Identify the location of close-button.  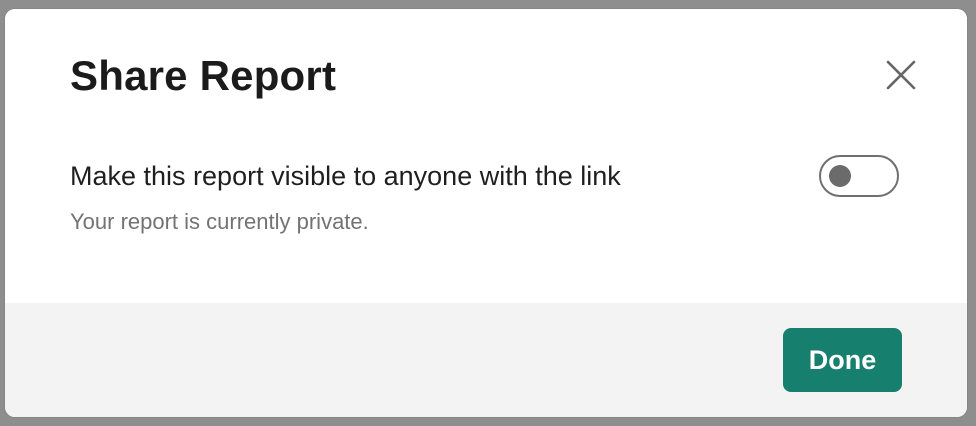
(901, 75).